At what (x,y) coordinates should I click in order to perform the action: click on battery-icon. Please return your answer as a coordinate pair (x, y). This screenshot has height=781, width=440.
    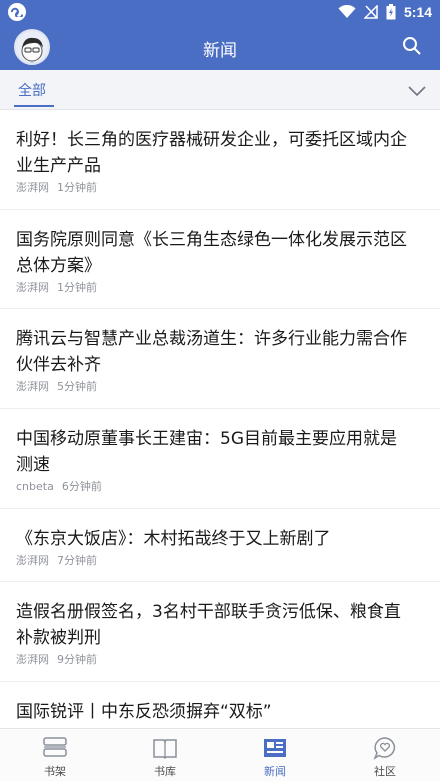
    Looking at the image, I should click on (391, 12).